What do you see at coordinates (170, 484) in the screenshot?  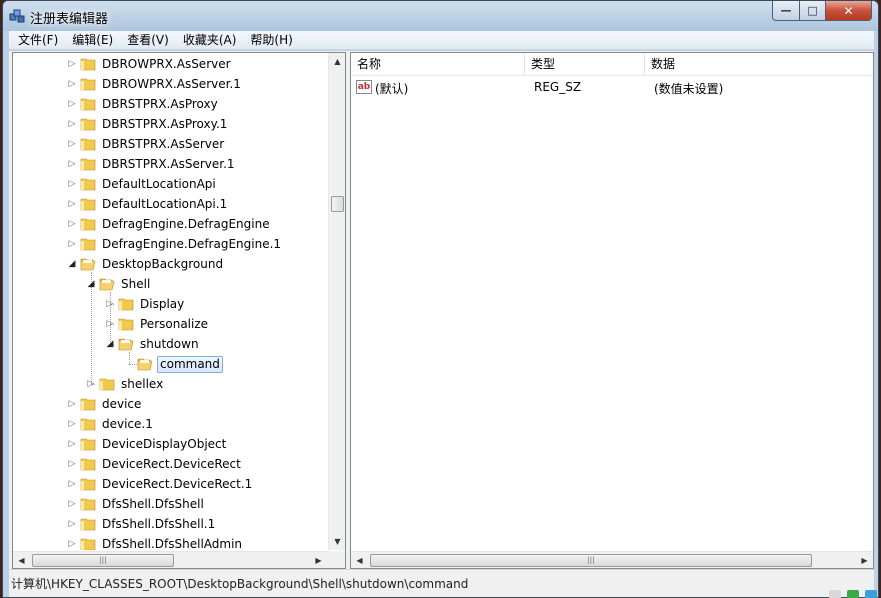 I see `tree-item: ▷ DeviceRect.DeviceRect.1` at bounding box center [170, 484].